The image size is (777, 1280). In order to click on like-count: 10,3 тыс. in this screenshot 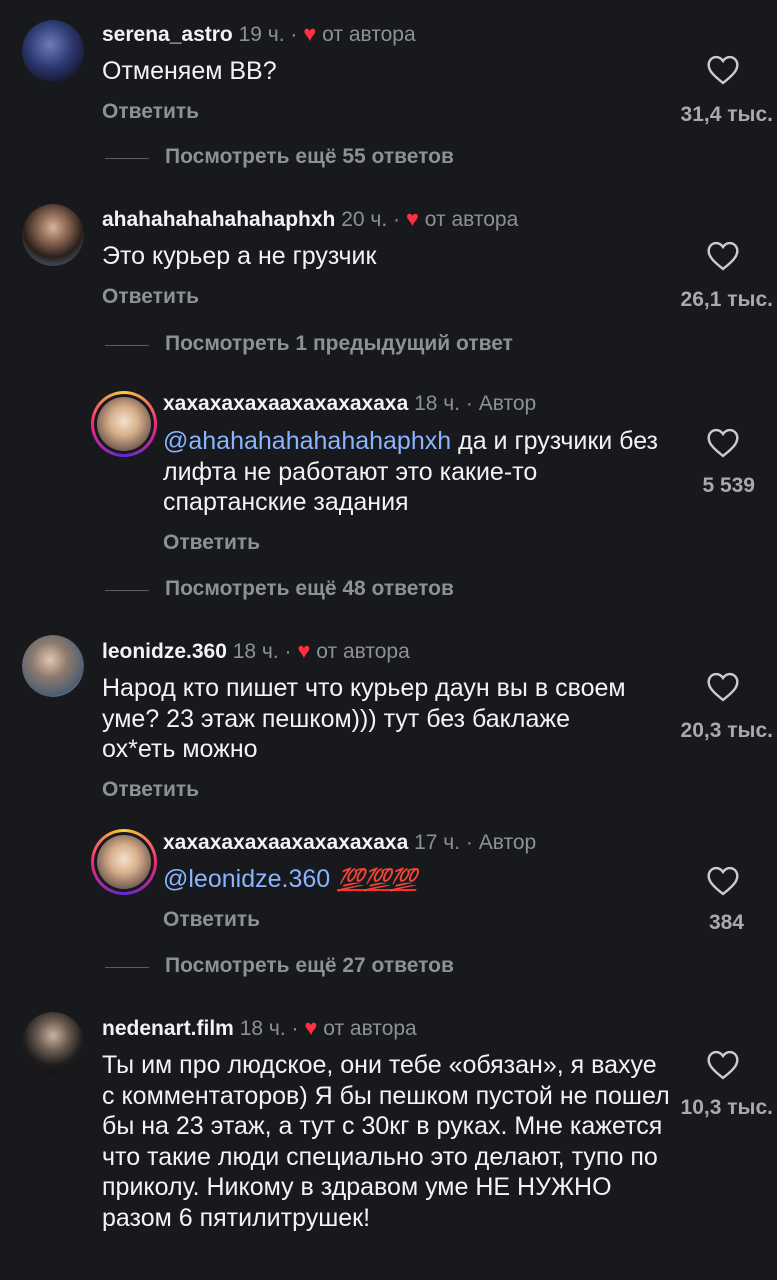, I will do `click(726, 1107)`.